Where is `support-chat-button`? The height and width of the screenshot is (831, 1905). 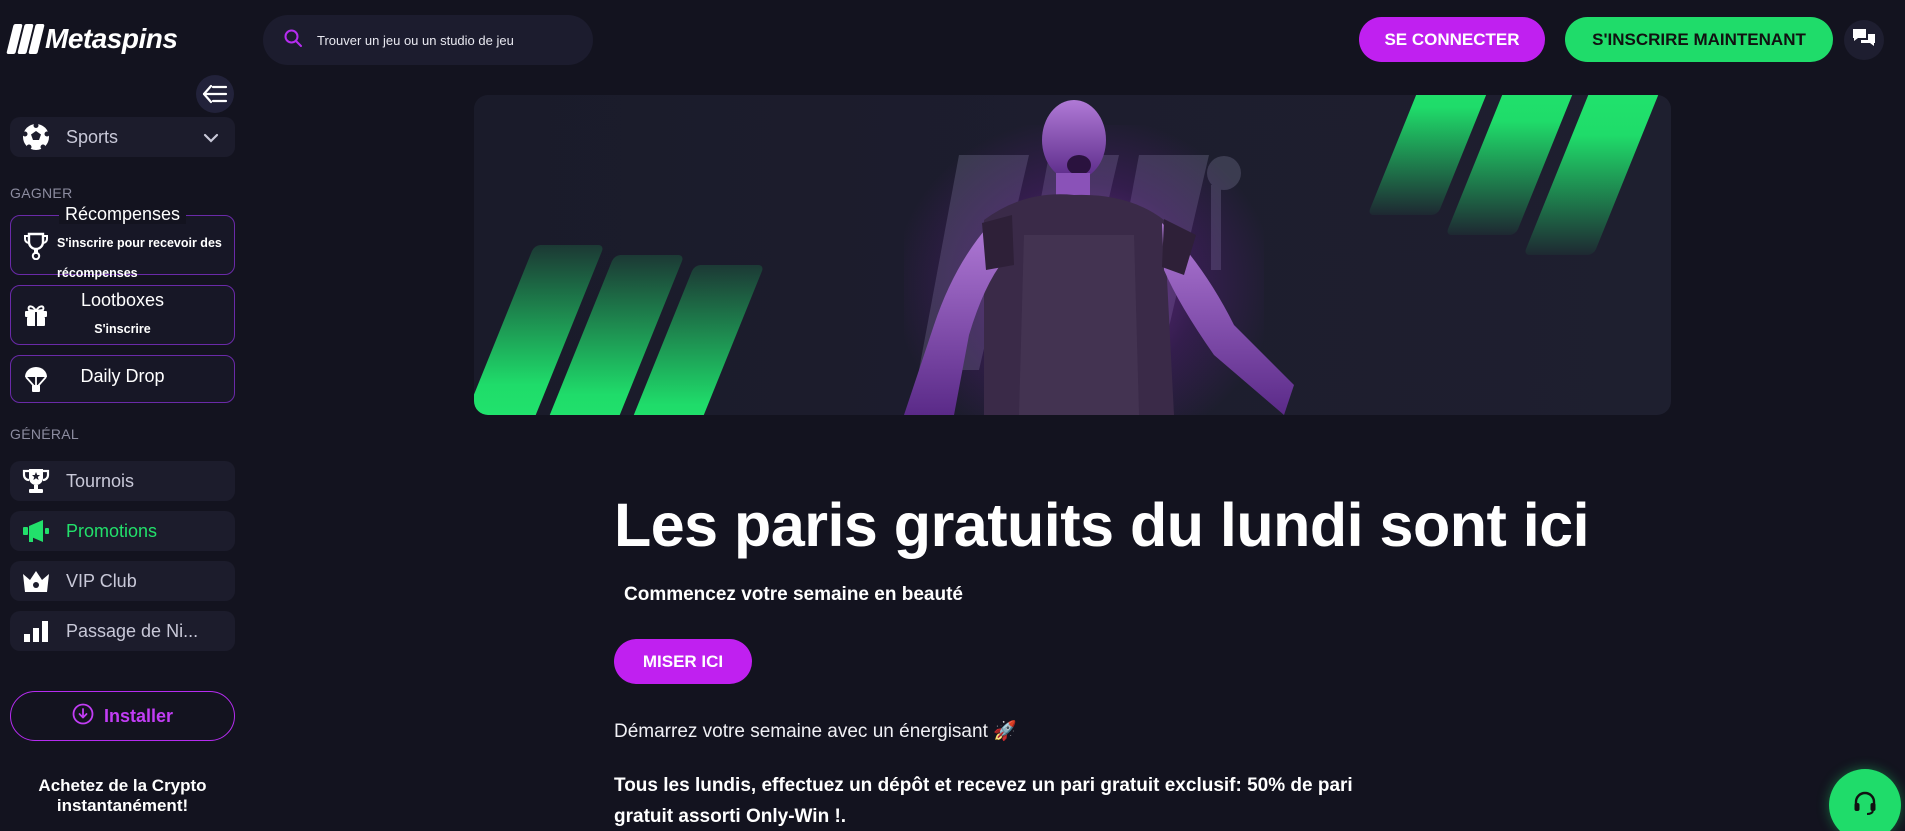 support-chat-button is located at coordinates (1865, 800).